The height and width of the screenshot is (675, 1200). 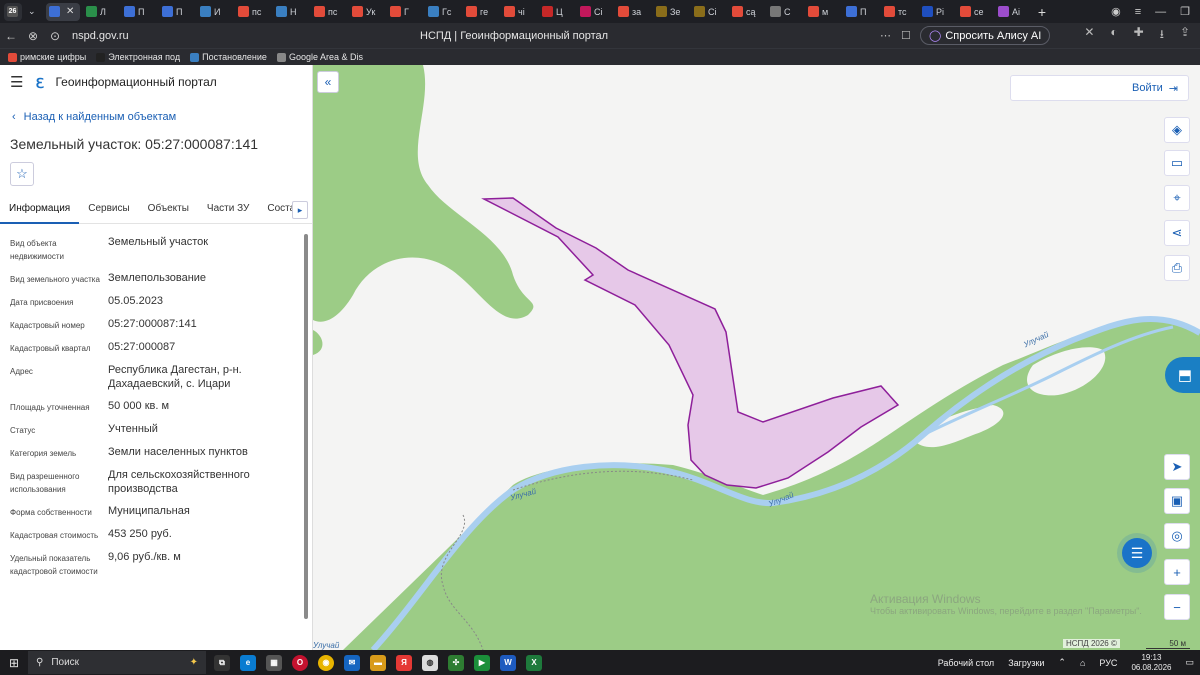 I want to click on browser-tab: м, so click(x=822, y=12).